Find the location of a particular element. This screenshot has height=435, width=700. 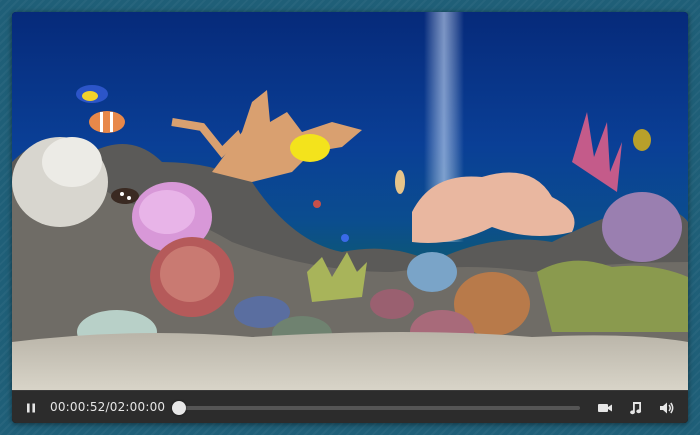

fish-green-yellow is located at coordinates (642, 140).